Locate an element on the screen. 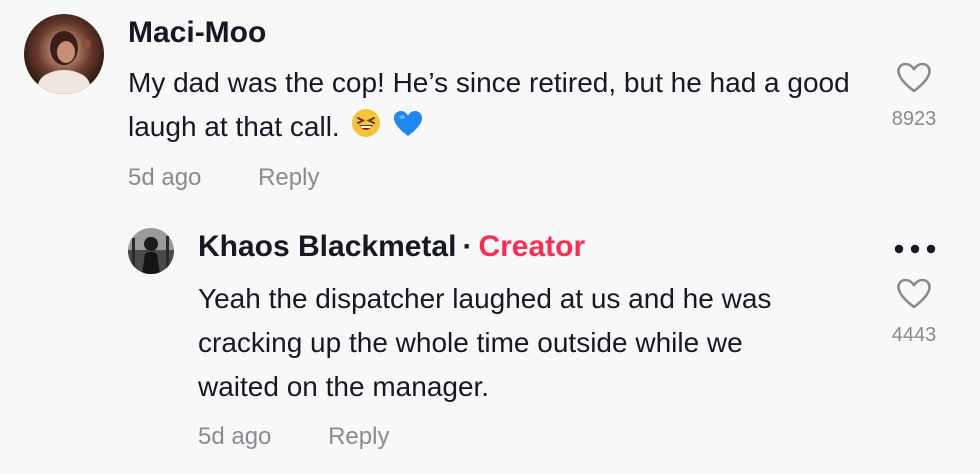 Image resolution: width=980 pixels, height=474 pixels. like-count: 8923 is located at coordinates (914, 119).